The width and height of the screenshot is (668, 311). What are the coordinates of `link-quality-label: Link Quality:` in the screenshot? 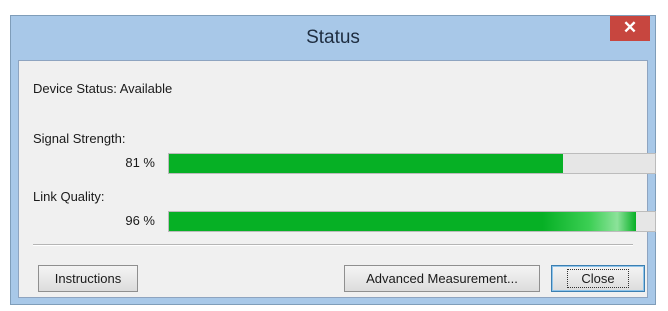 It's located at (69, 196).